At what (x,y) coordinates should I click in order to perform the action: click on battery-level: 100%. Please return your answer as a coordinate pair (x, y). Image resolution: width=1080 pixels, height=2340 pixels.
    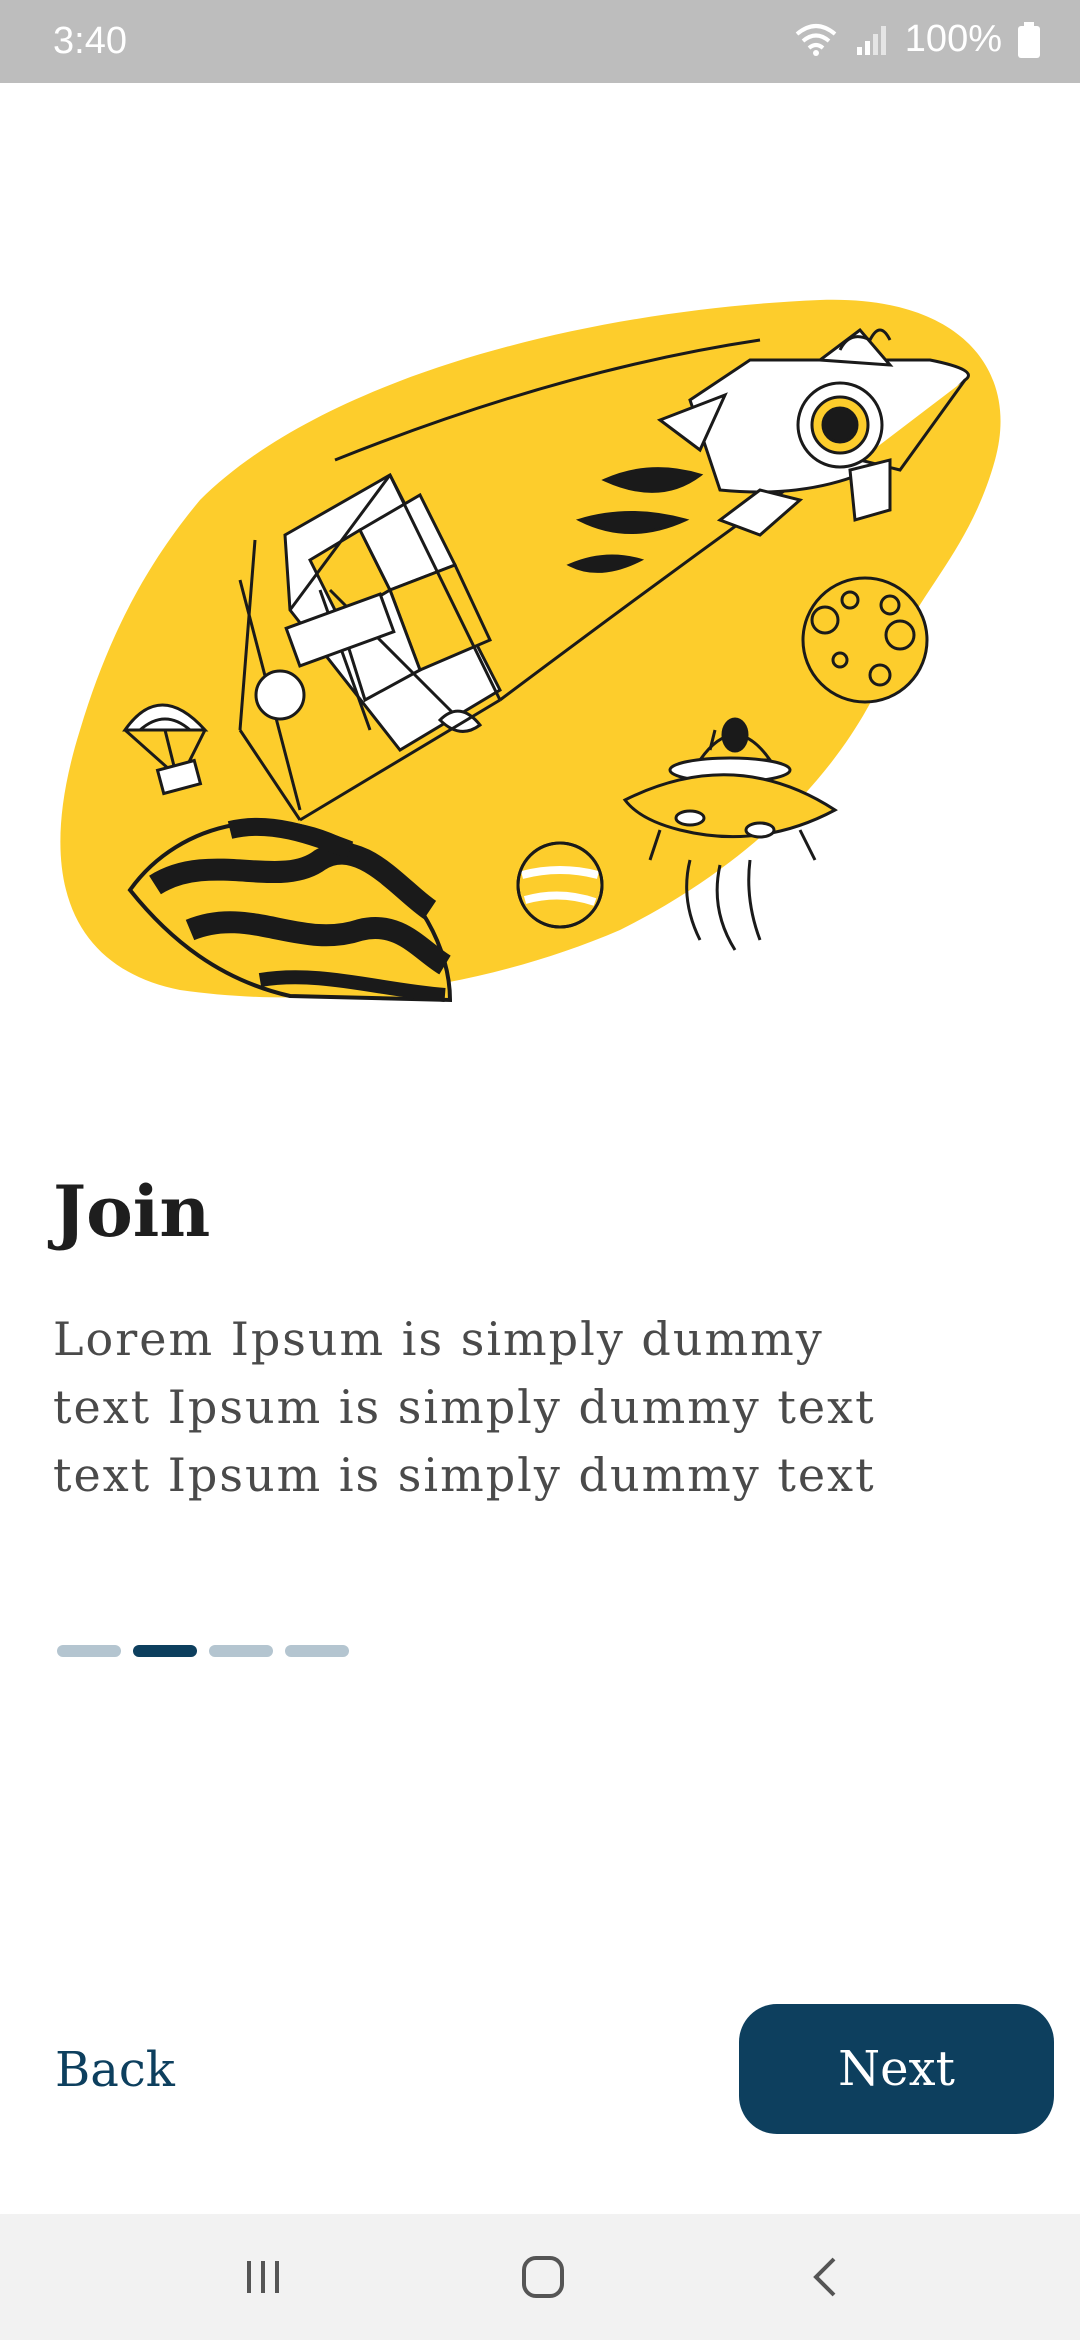
    Looking at the image, I should click on (953, 39).